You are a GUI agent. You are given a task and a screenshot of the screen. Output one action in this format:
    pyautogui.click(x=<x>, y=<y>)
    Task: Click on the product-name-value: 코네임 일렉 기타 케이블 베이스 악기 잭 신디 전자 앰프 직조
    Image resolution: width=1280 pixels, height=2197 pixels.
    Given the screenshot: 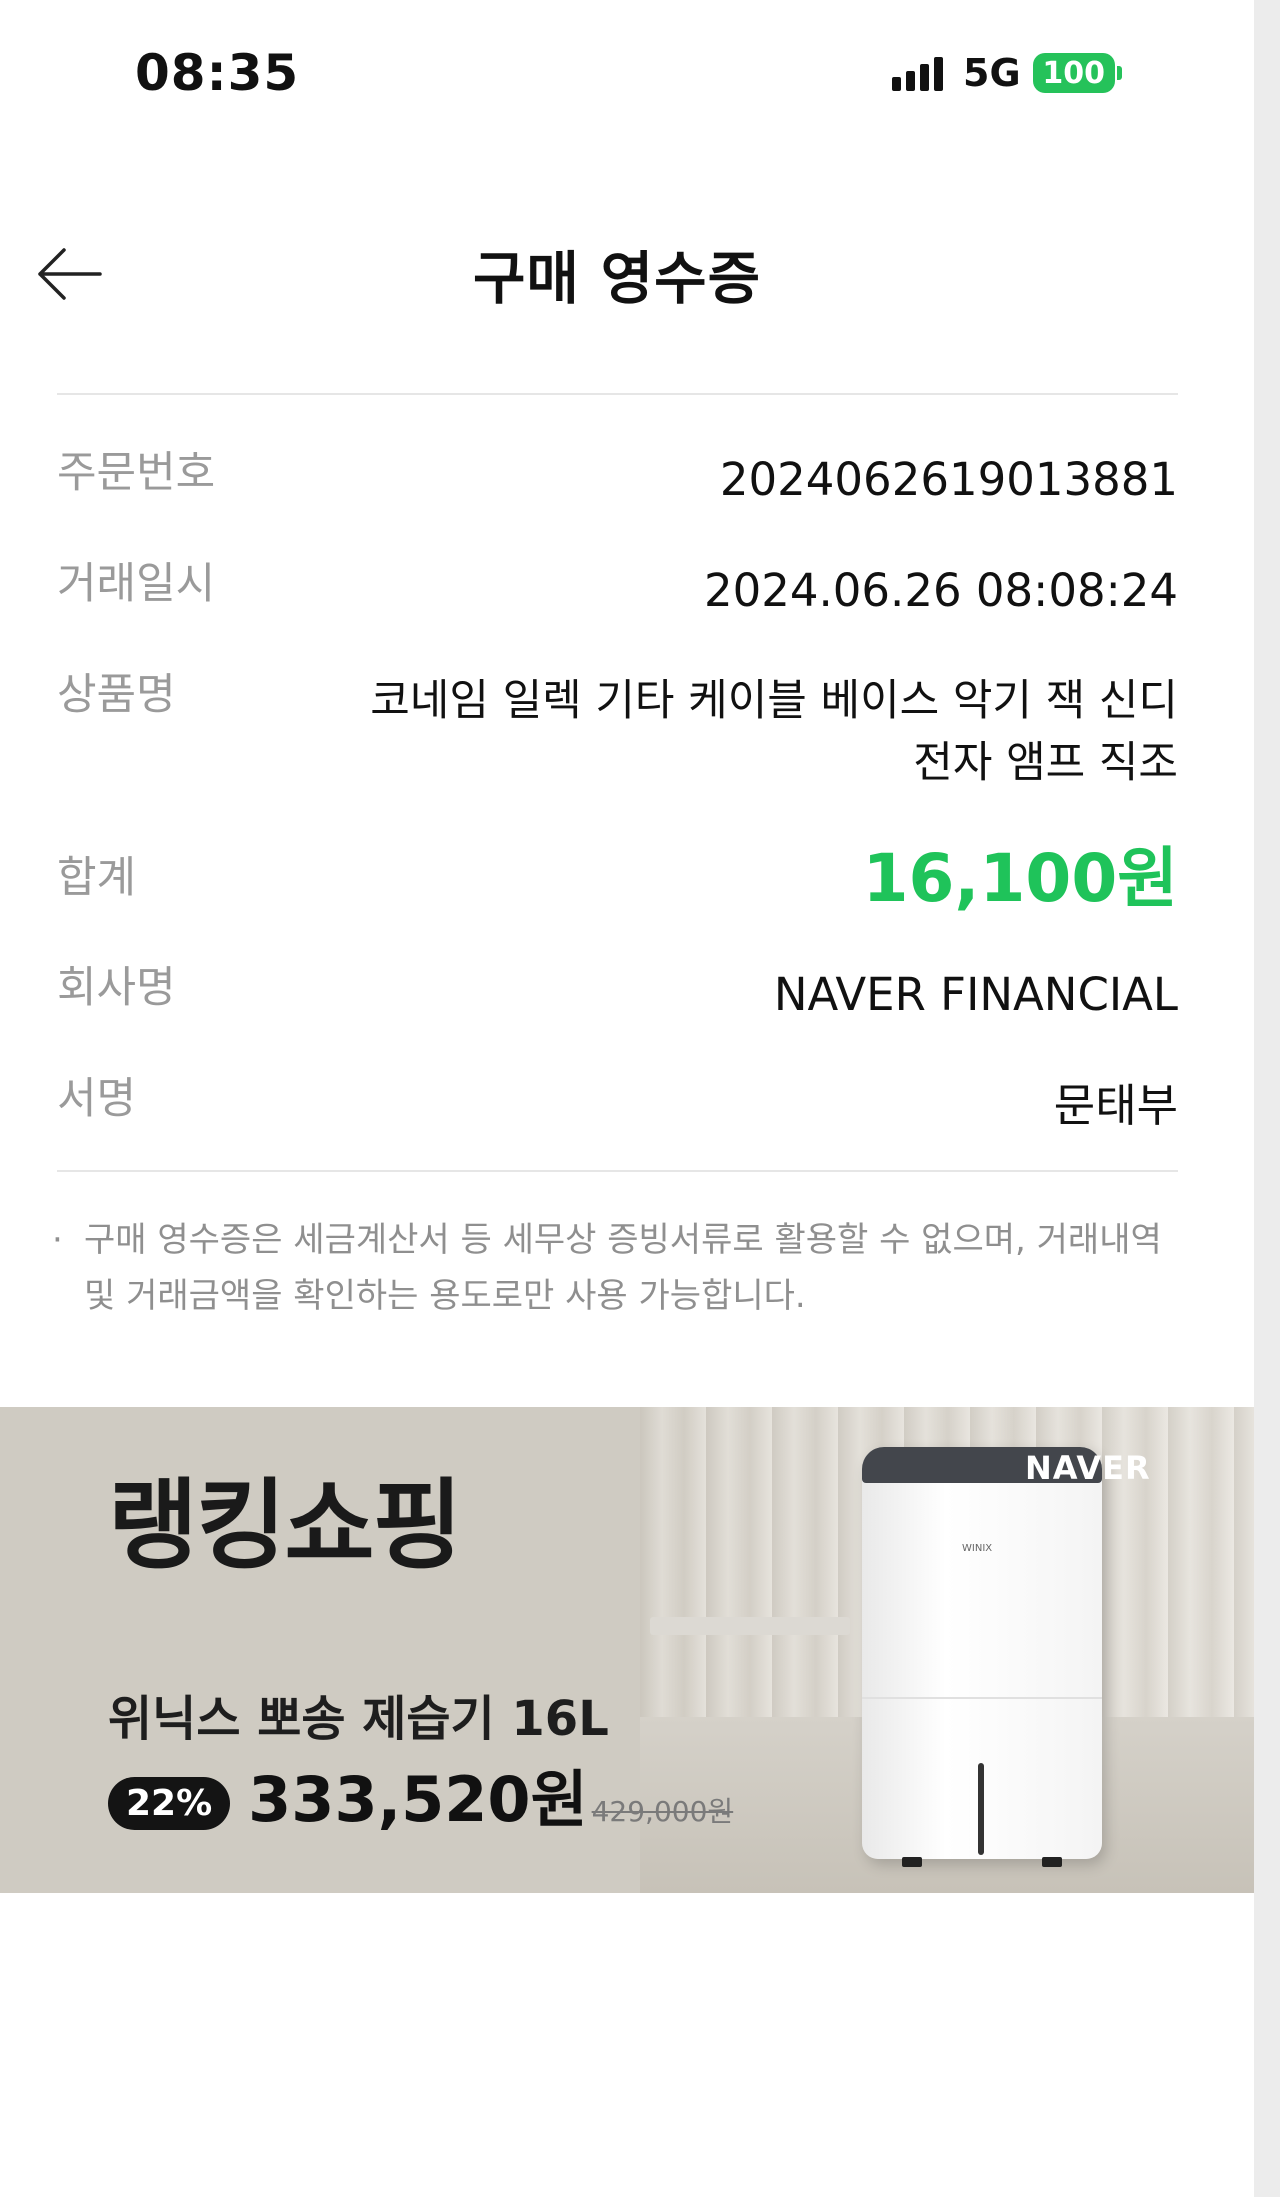 What is the action you would take?
    pyautogui.click(x=774, y=732)
    